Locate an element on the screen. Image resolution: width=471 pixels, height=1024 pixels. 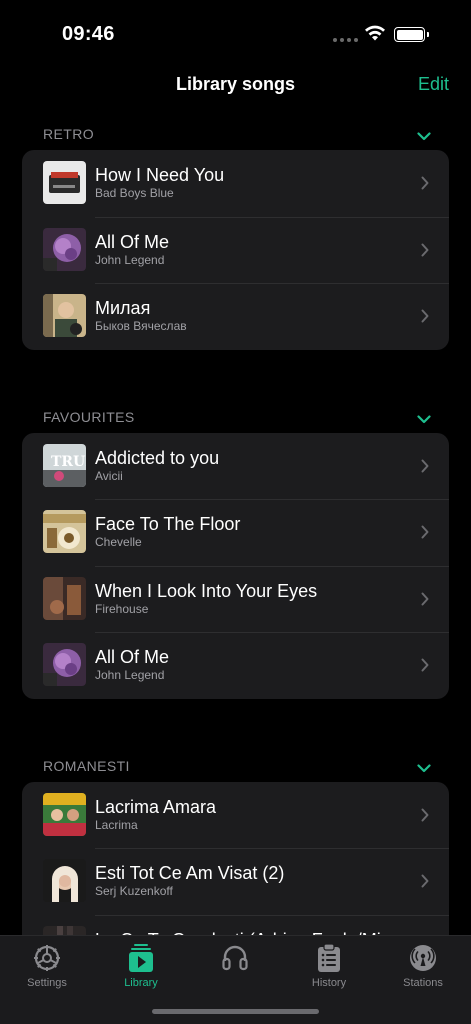
edit-button: Edit is located at coordinates (433, 84).